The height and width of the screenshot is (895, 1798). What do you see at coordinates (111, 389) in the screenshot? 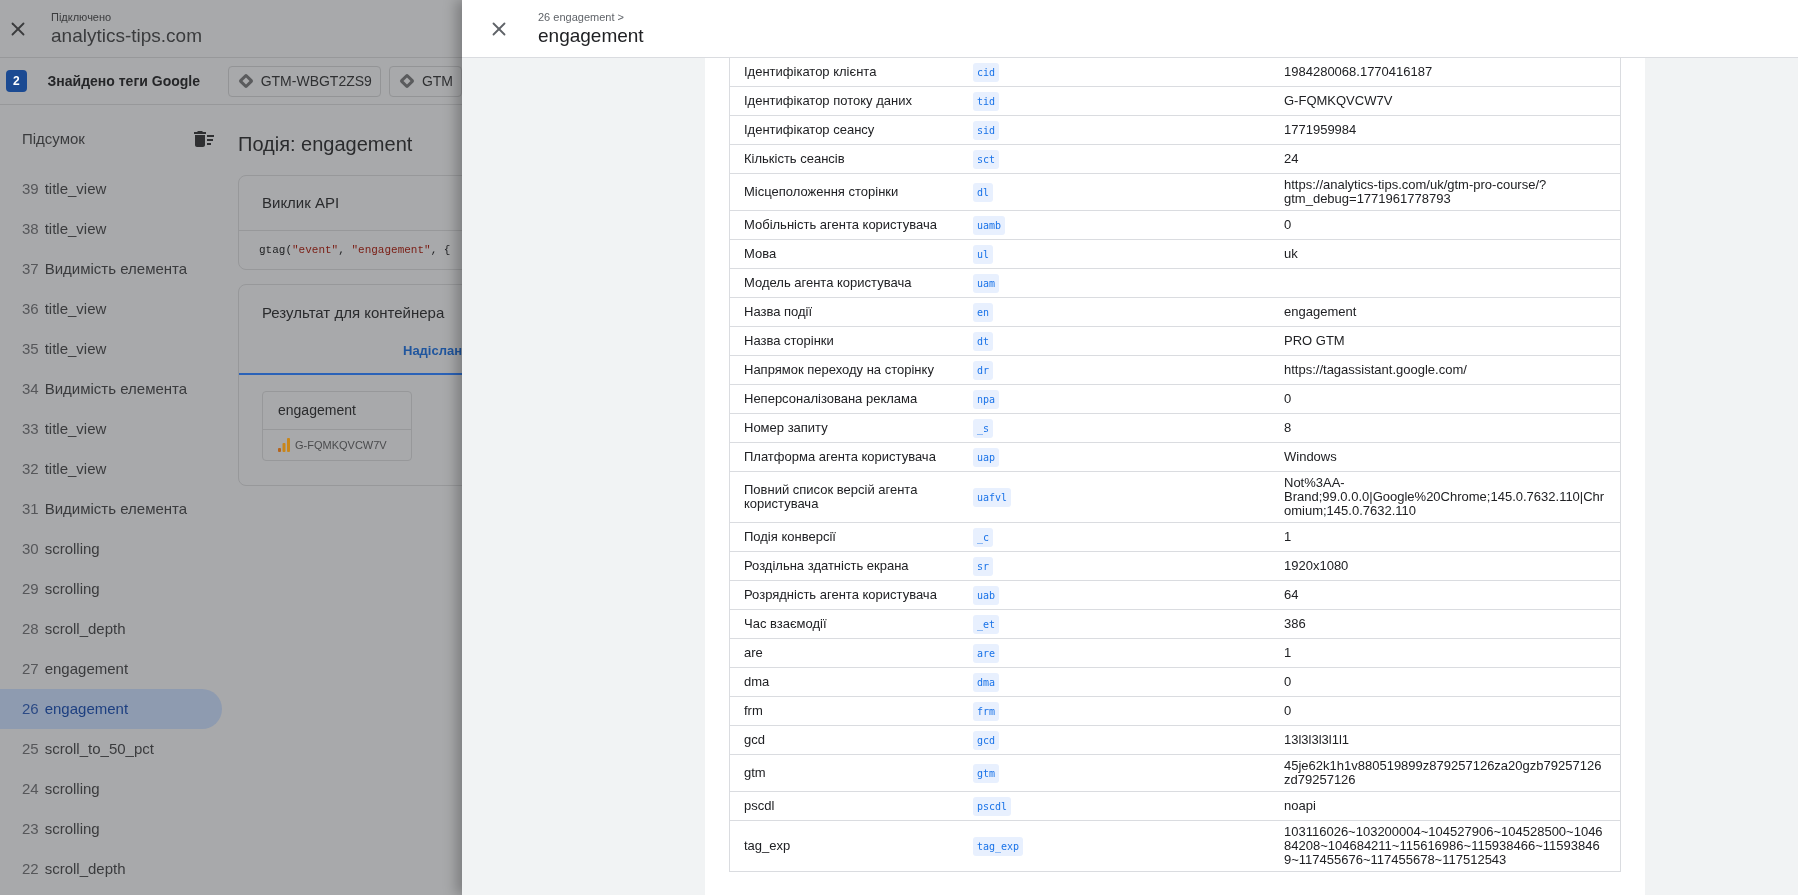
I see `event-item: 34 Видимість елемента` at bounding box center [111, 389].